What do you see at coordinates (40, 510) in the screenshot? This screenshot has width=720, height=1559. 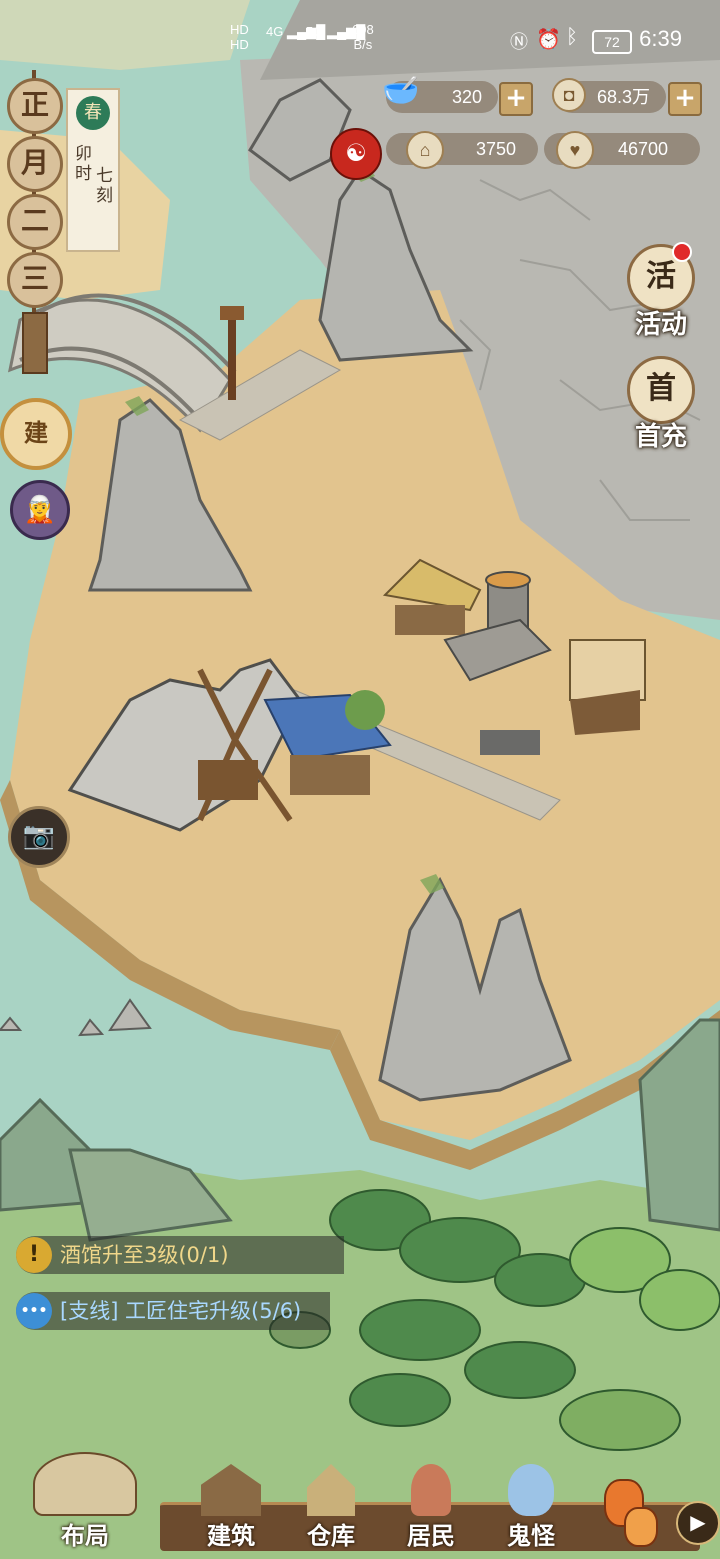 I see `character-avatar: 🧝` at bounding box center [40, 510].